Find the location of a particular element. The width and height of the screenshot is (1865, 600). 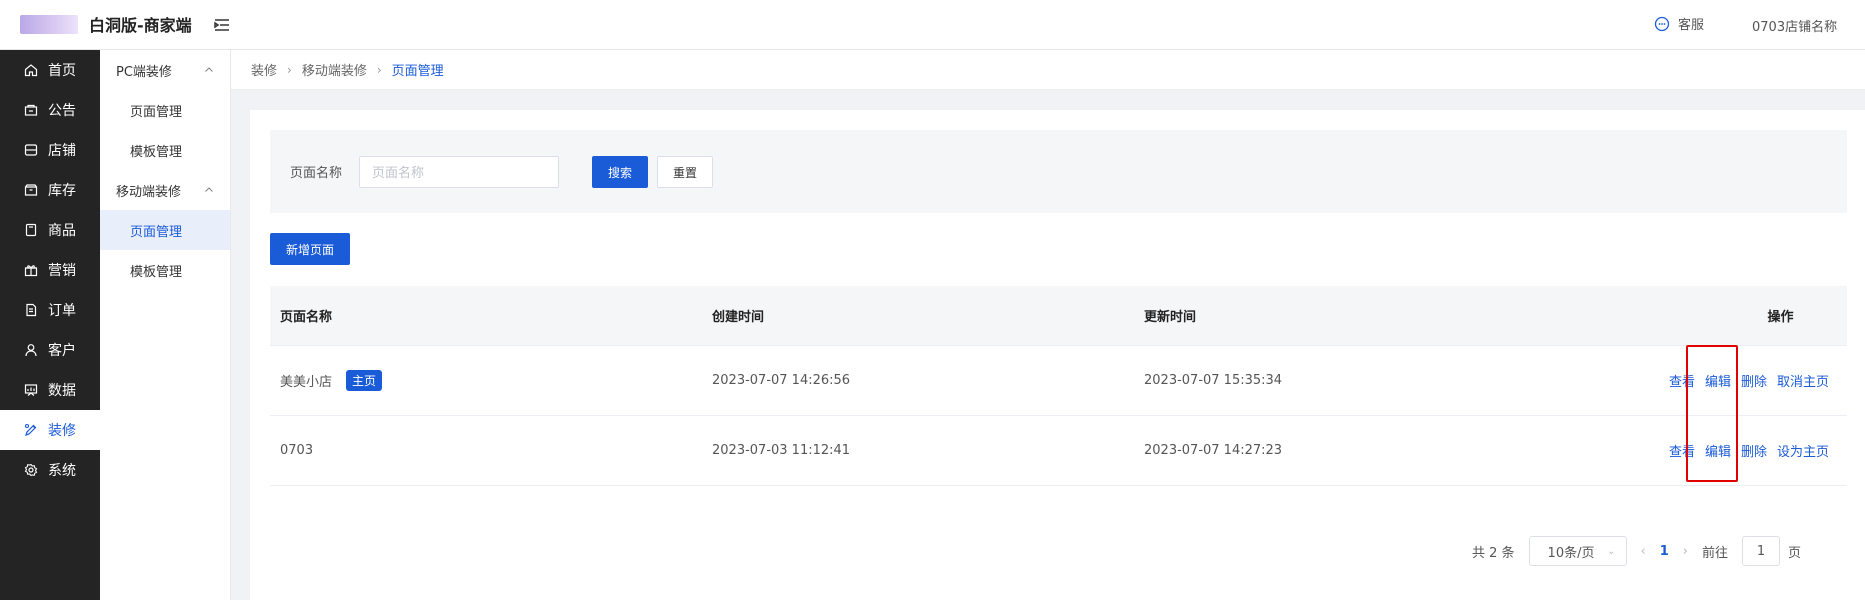

app-title: 白洞版-商家端 is located at coordinates (140, 25).